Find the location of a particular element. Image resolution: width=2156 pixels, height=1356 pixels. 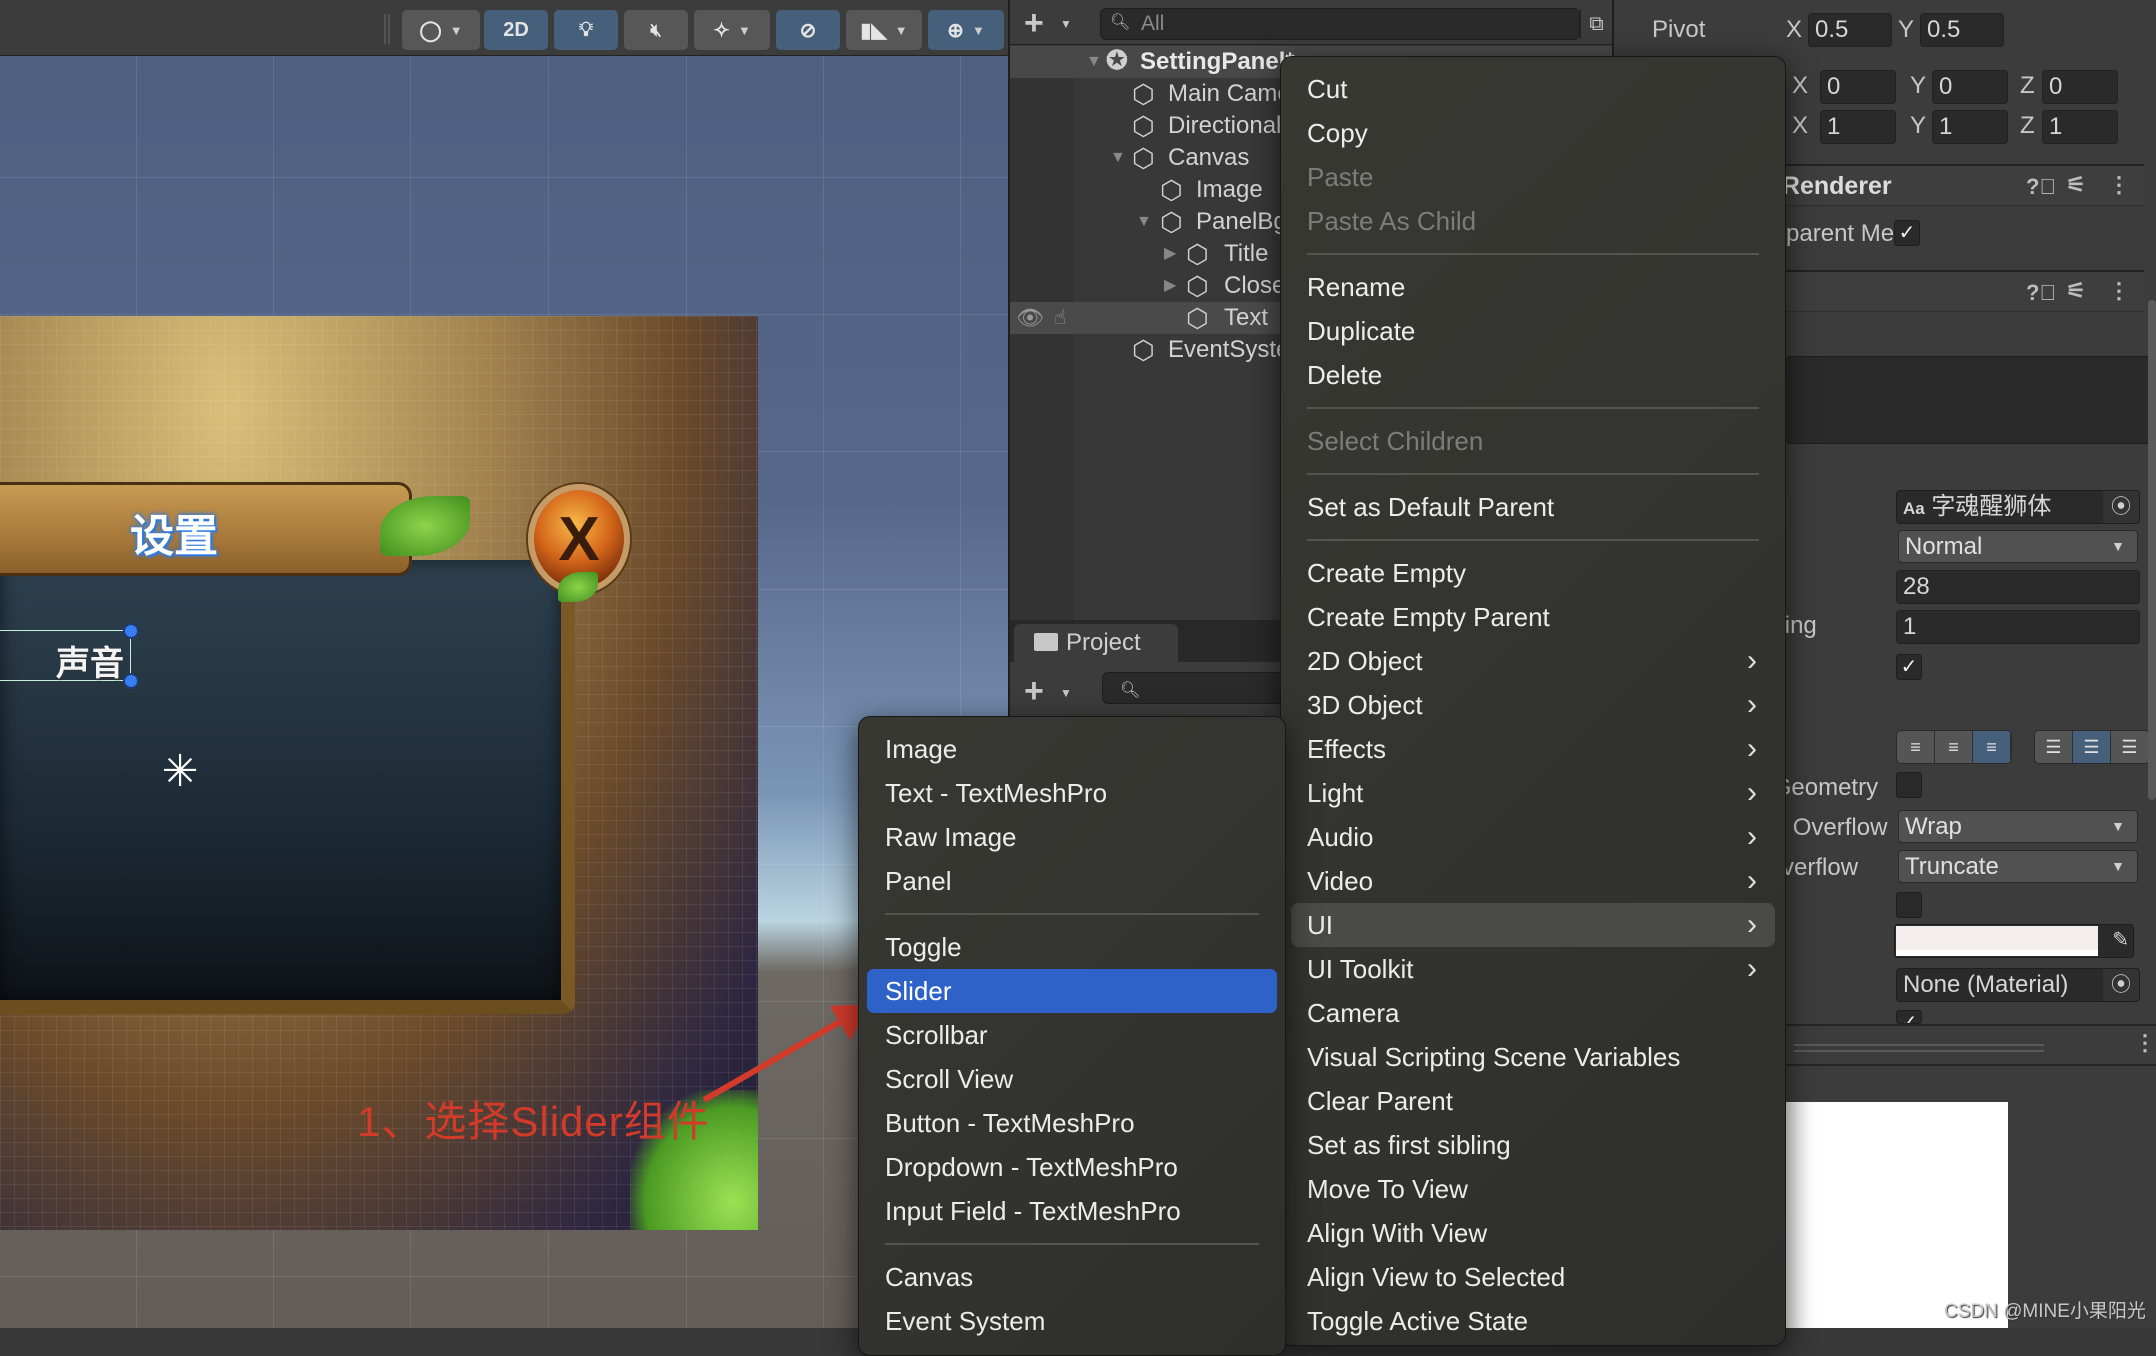

ui-menu-item-panel: Panel is located at coordinates (1072, 881).